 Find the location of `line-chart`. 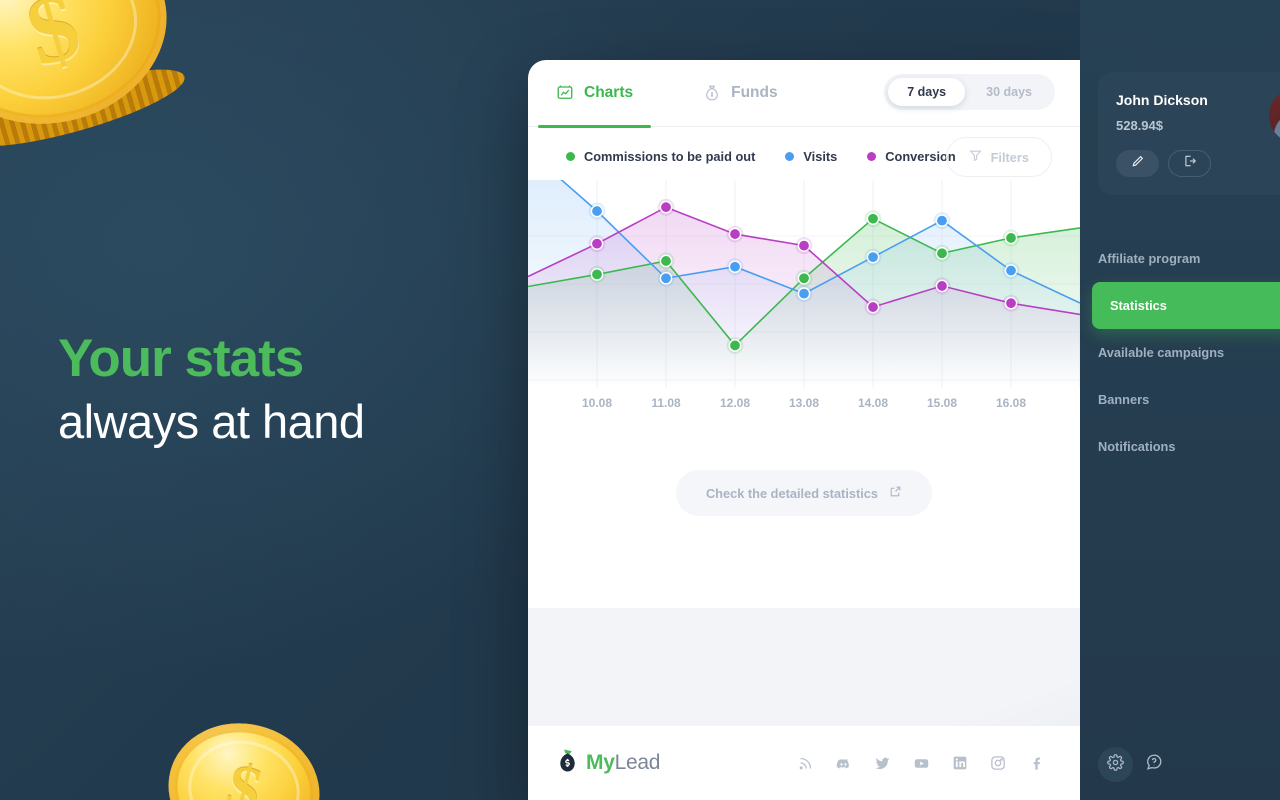

line-chart is located at coordinates (804, 287).